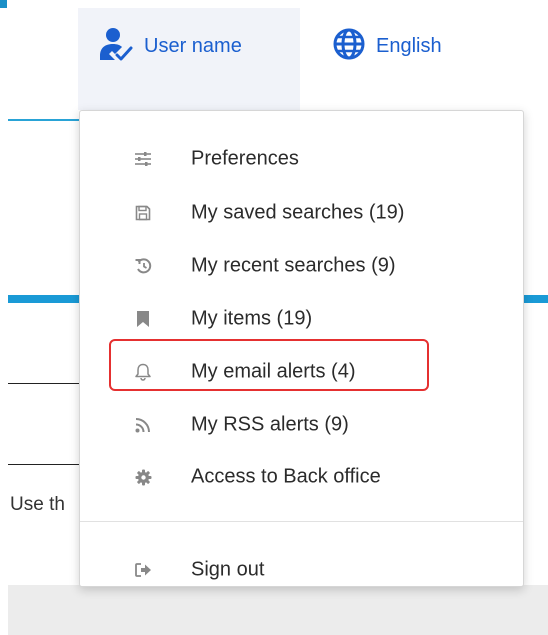 This screenshot has width=548, height=635. I want to click on user-check-icon, so click(116, 46).